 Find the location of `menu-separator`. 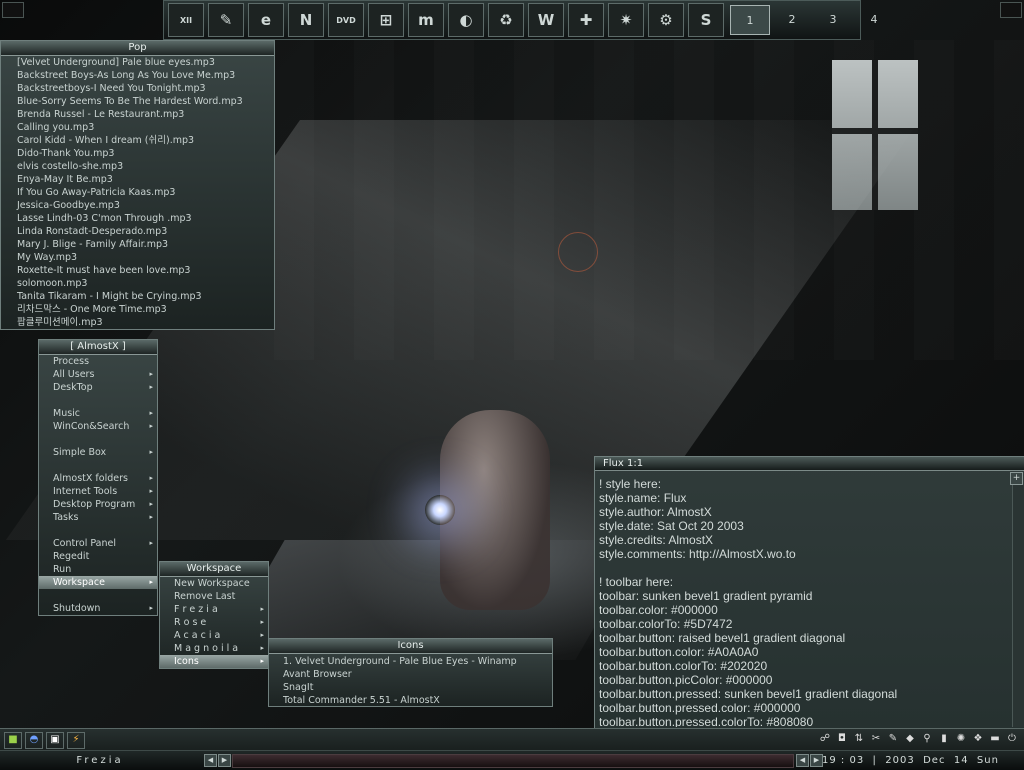

menu-separator is located at coordinates (98, 530).